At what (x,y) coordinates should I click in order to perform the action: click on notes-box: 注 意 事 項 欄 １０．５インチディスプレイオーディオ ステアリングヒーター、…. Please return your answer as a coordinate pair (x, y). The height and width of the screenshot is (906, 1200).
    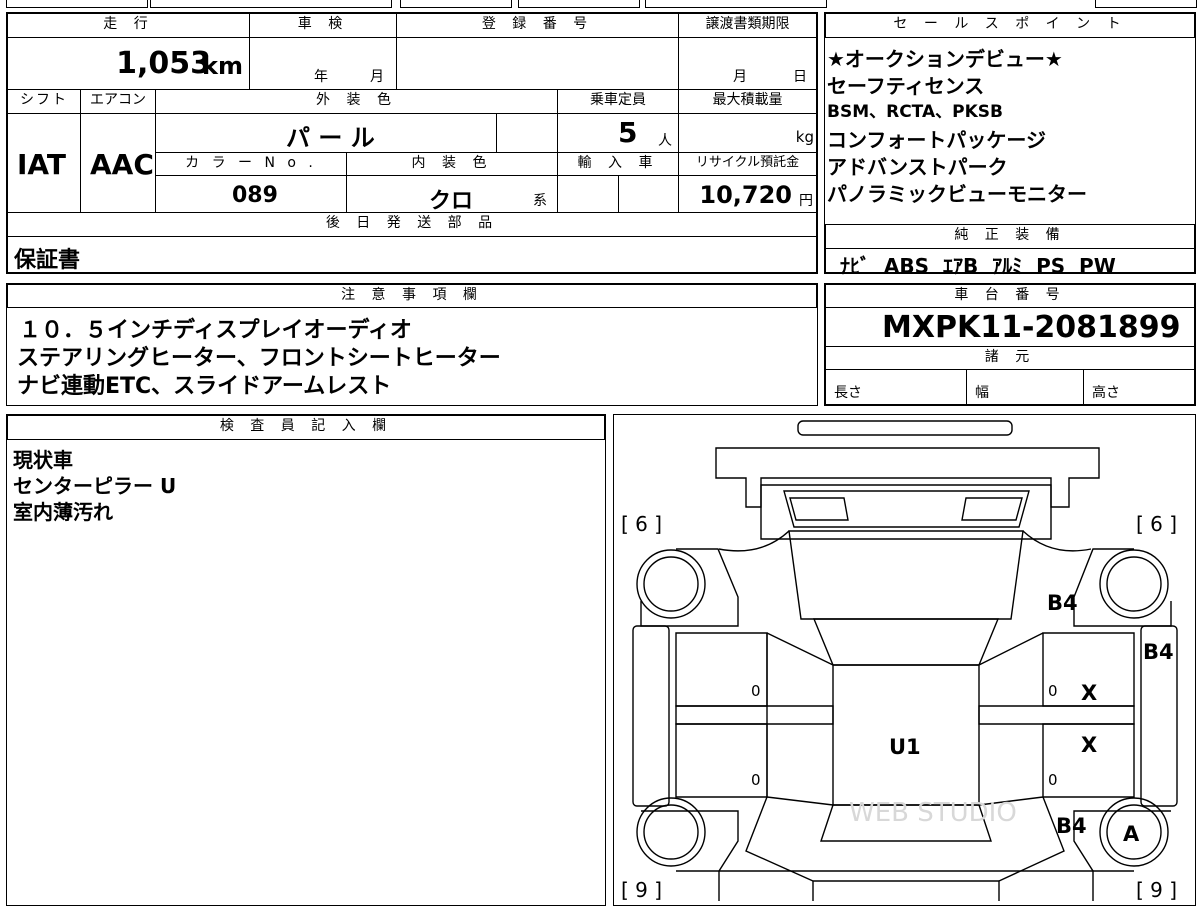
    Looking at the image, I should click on (412, 344).